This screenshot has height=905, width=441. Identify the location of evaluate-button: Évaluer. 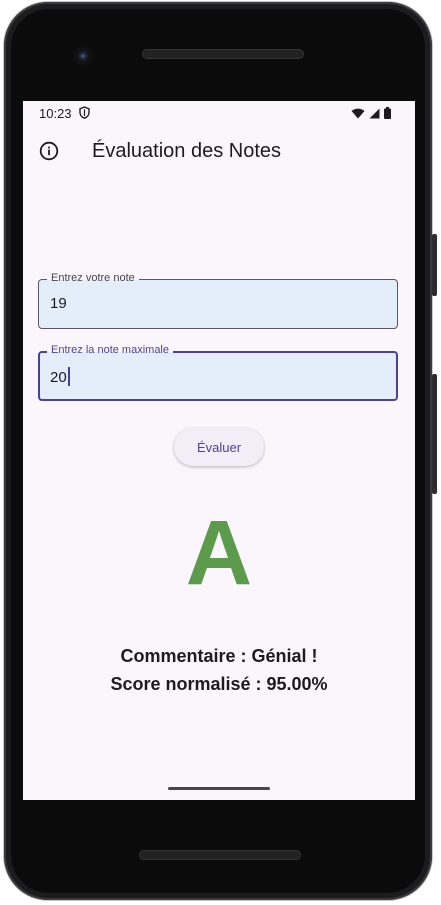
(219, 447).